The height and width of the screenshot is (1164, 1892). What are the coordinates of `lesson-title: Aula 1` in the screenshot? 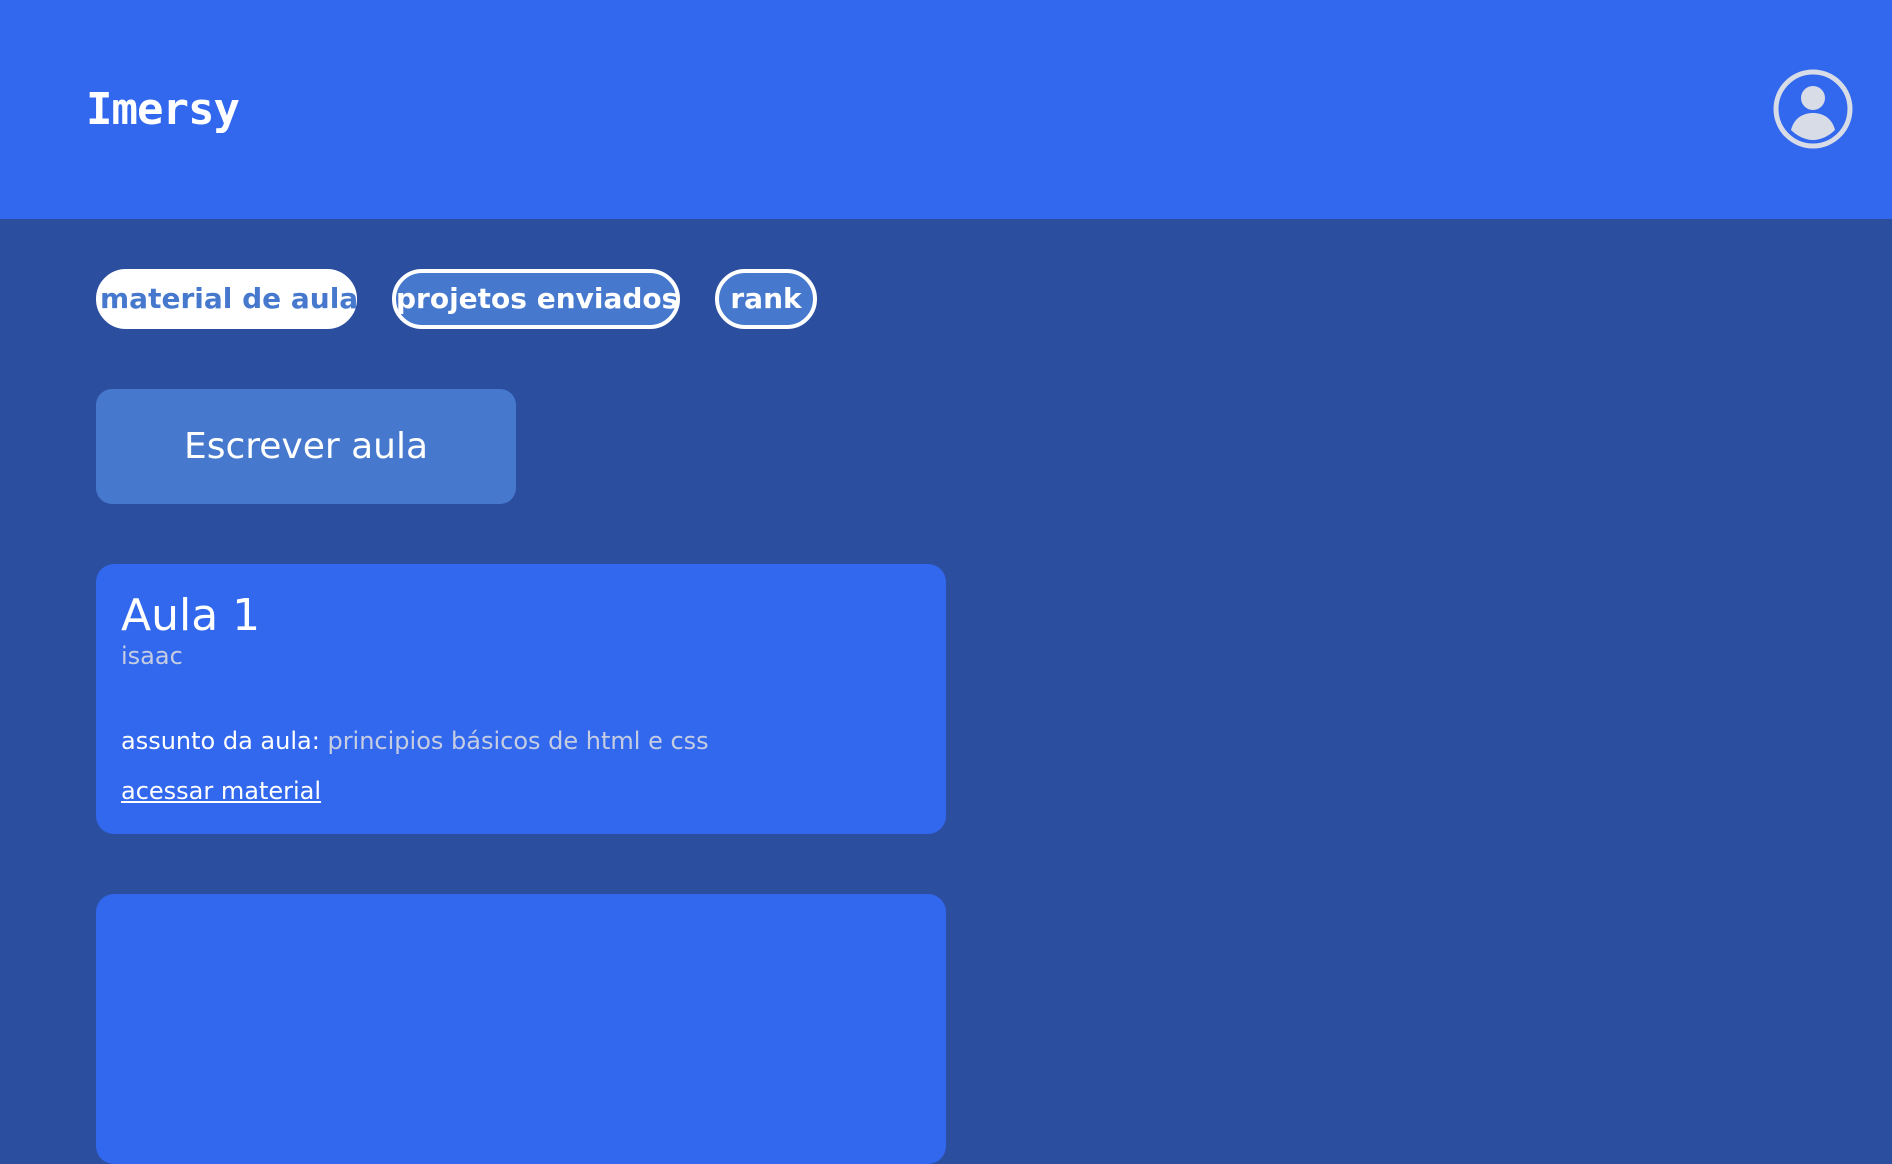 It's located at (191, 615).